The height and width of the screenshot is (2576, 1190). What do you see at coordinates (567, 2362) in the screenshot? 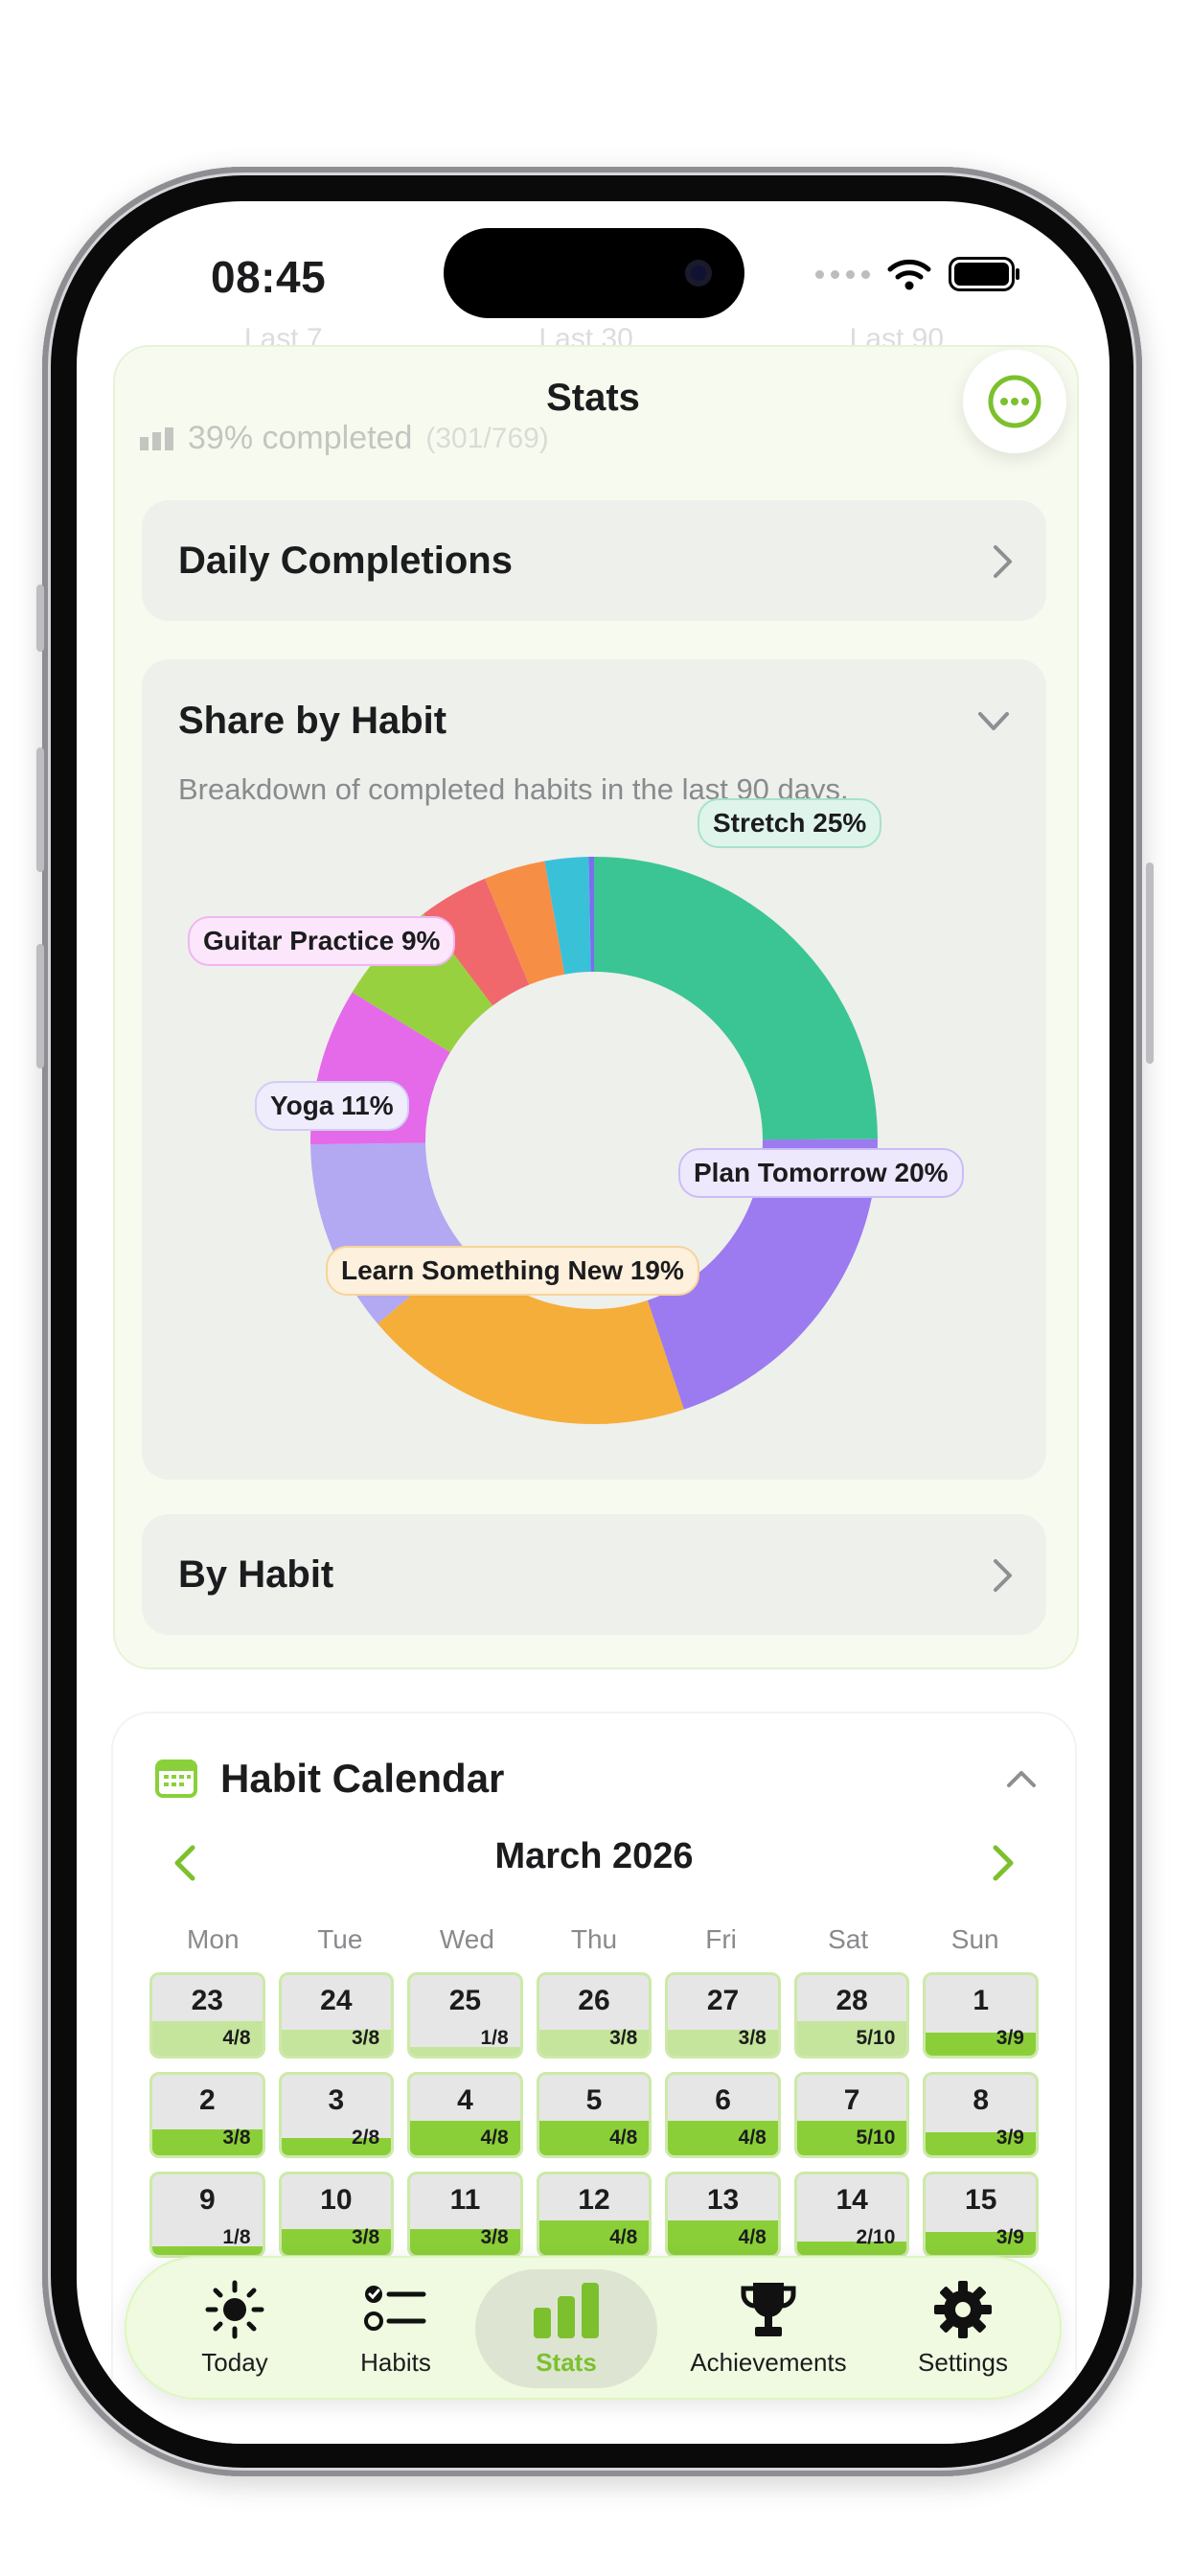
I see `tab-stats-label: Stats` at bounding box center [567, 2362].